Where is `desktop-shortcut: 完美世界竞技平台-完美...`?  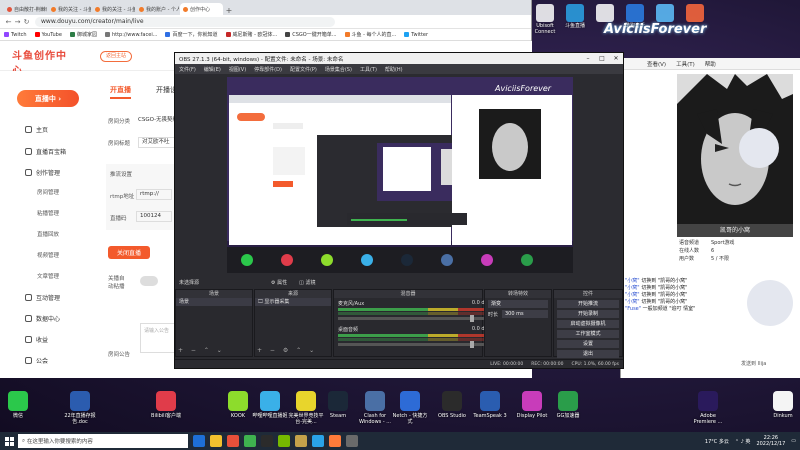
desktop-shortcut: 完美世界竞技平台-完美... is located at coordinates (306, 408).